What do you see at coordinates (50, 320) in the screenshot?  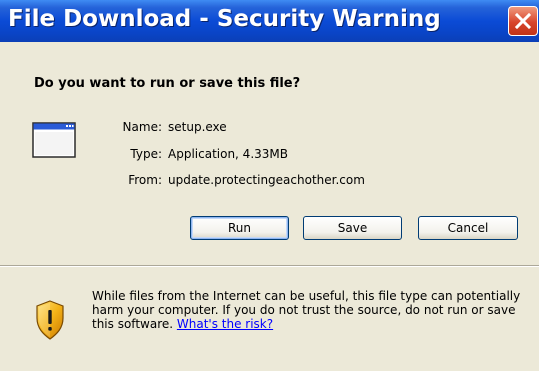 I see `security-shield-icon` at bounding box center [50, 320].